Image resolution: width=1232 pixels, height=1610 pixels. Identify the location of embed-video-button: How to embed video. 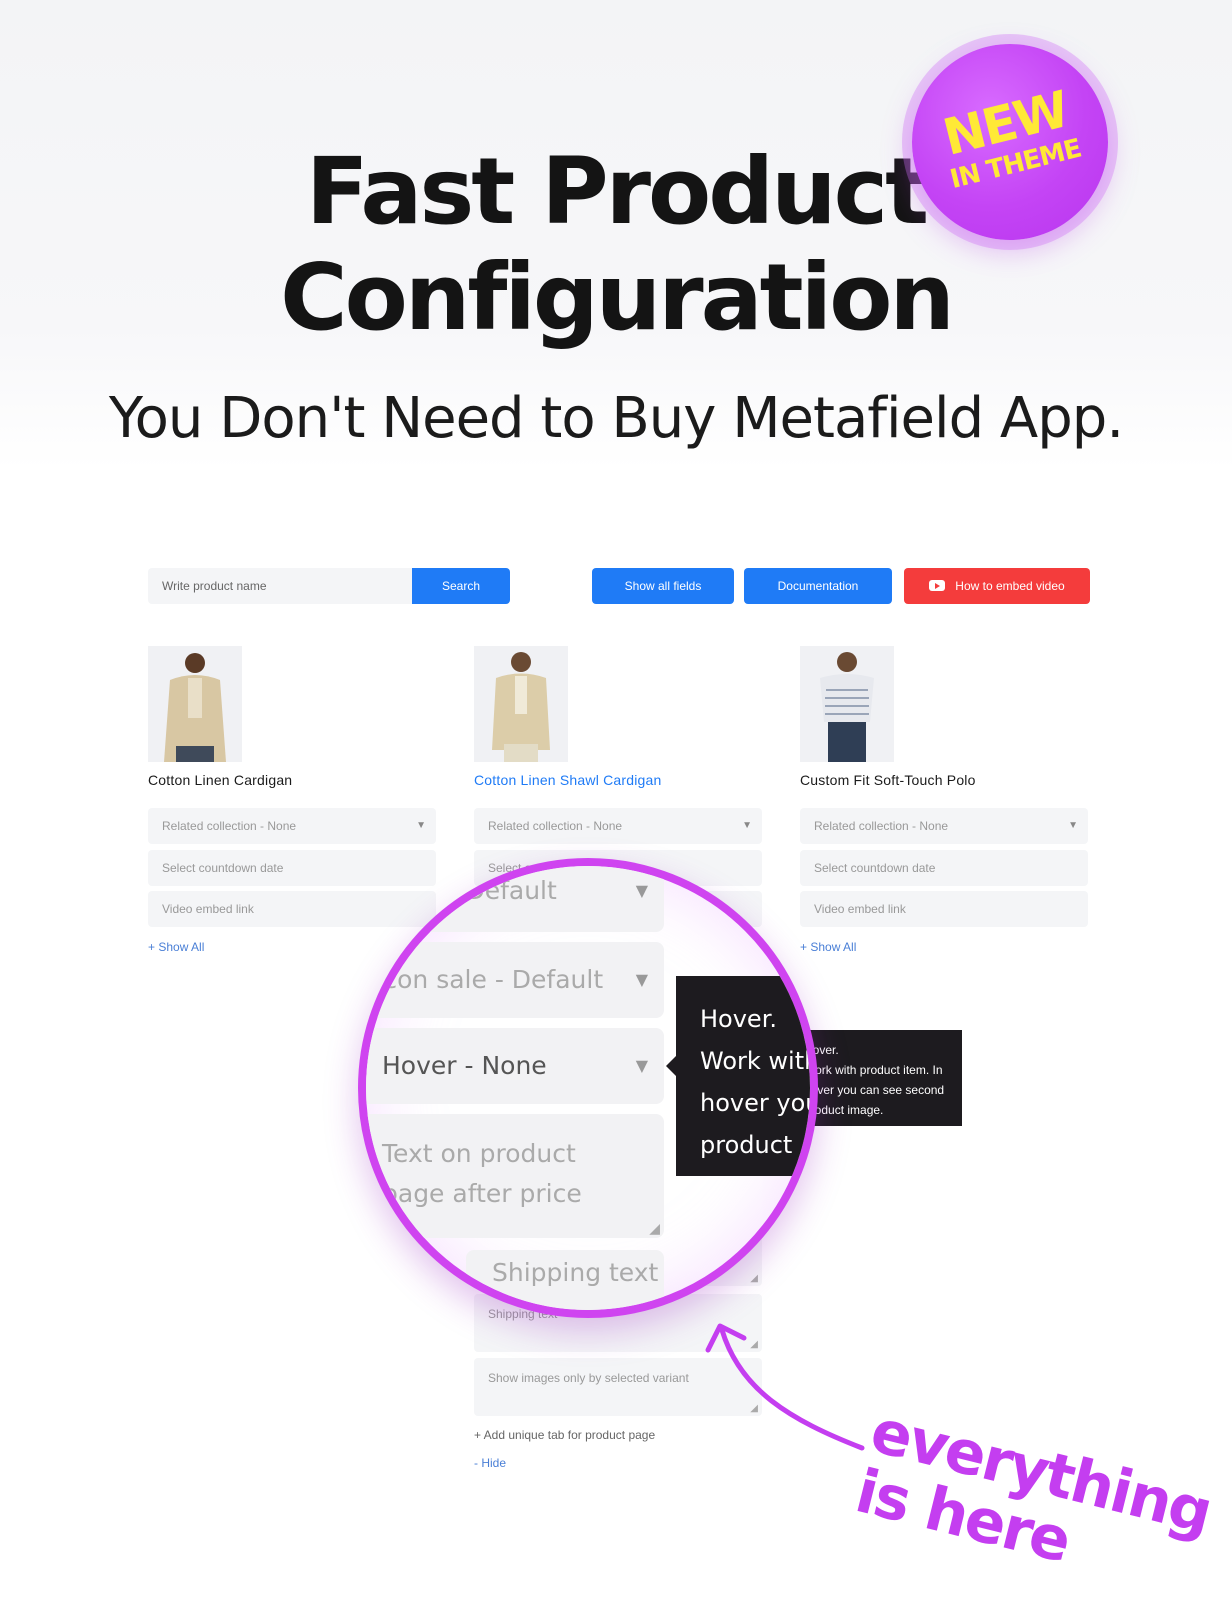
(997, 586).